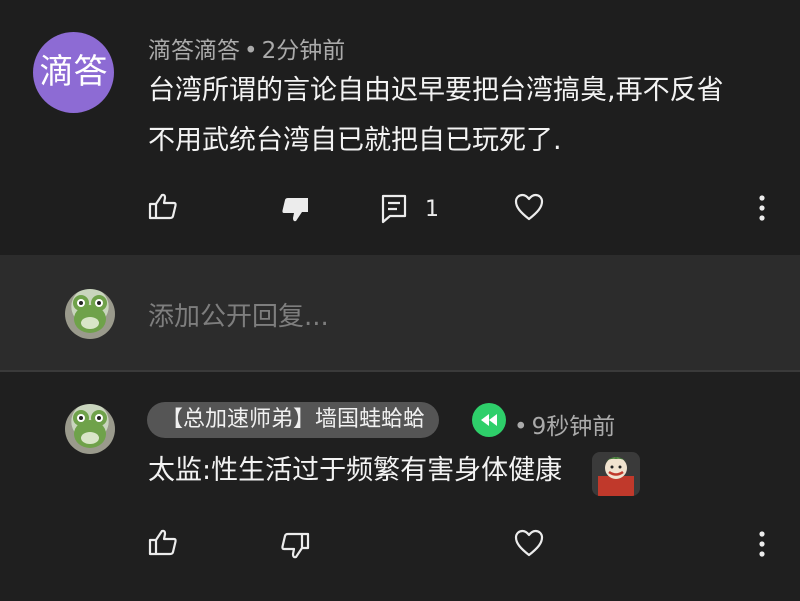 This screenshot has width=800, height=601. What do you see at coordinates (293, 420) in the screenshot?
I see `author-tag: 【总加速师弟】墙国蛙蛤蛤` at bounding box center [293, 420].